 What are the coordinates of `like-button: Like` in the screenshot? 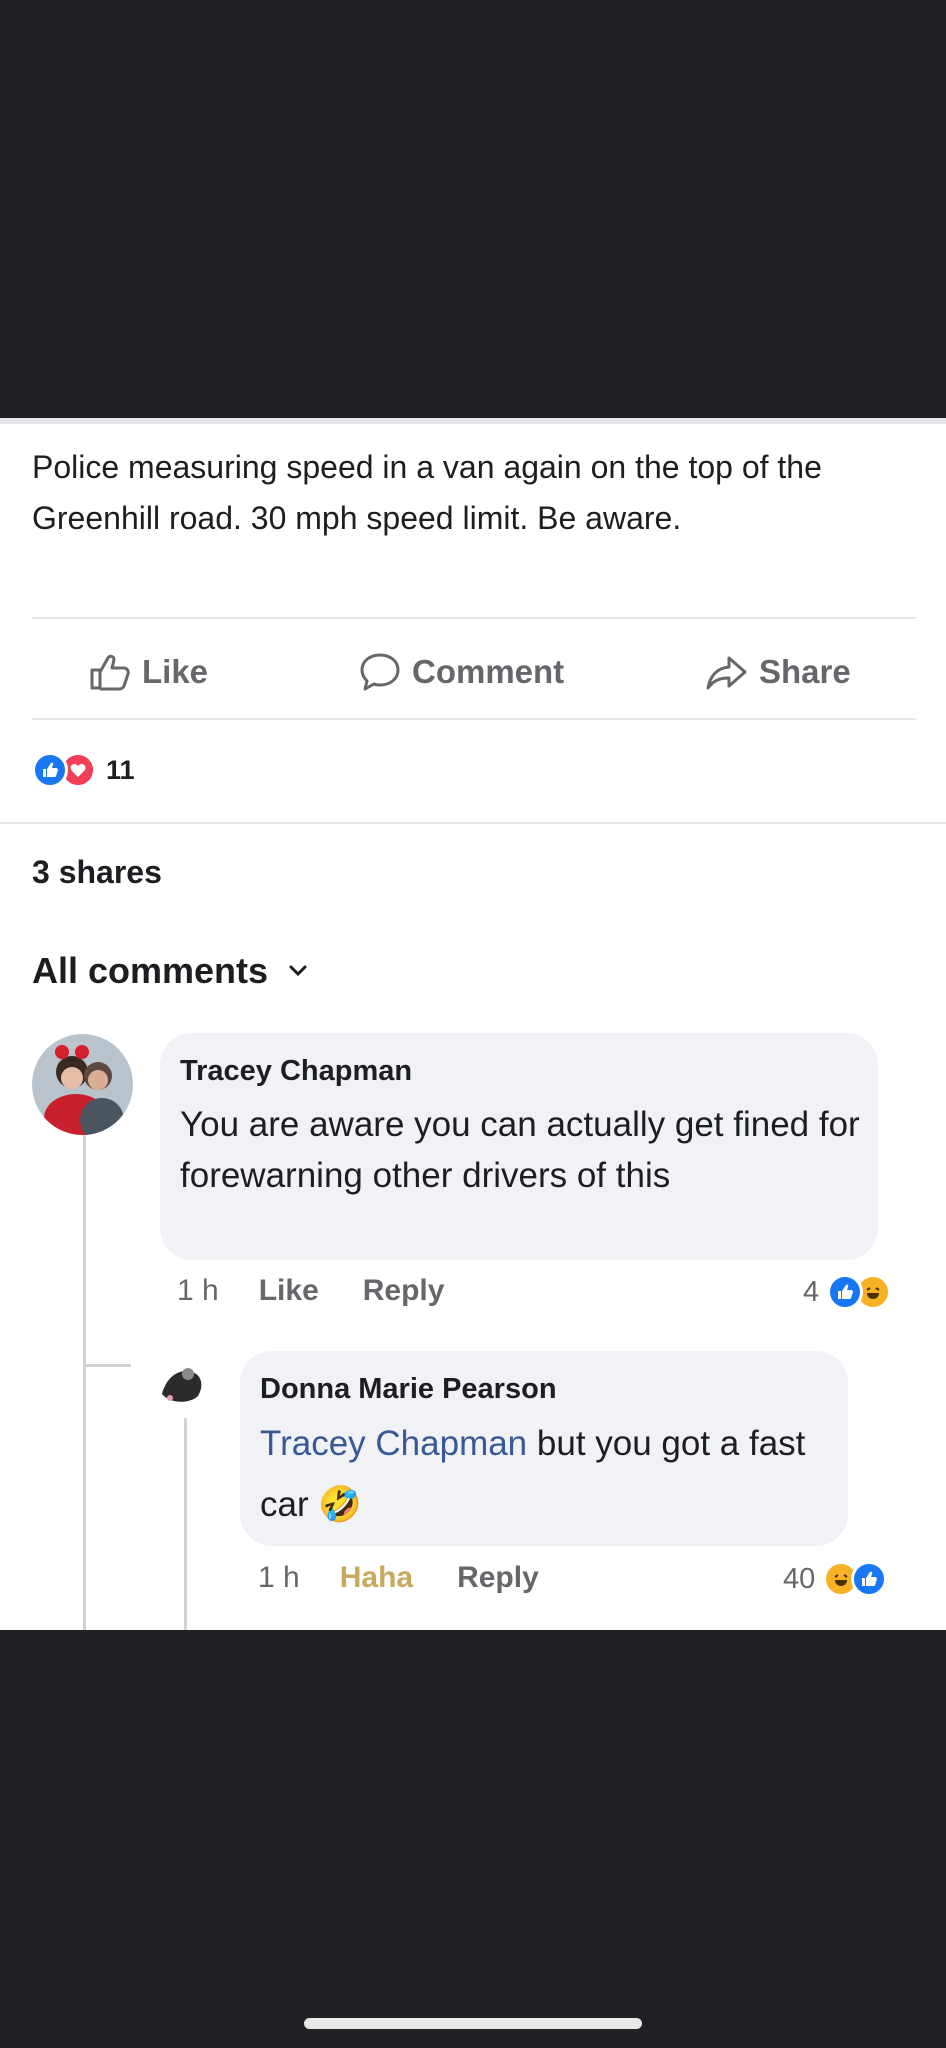 It's located at (148, 672).